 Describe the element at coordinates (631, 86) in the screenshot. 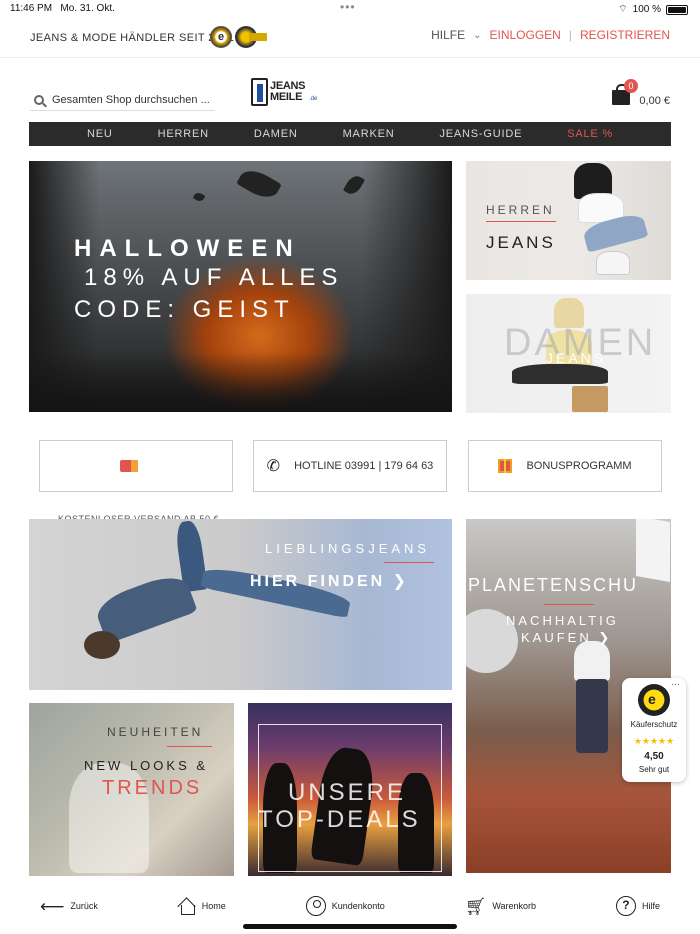

I see `cart-count-badge: 0` at that location.